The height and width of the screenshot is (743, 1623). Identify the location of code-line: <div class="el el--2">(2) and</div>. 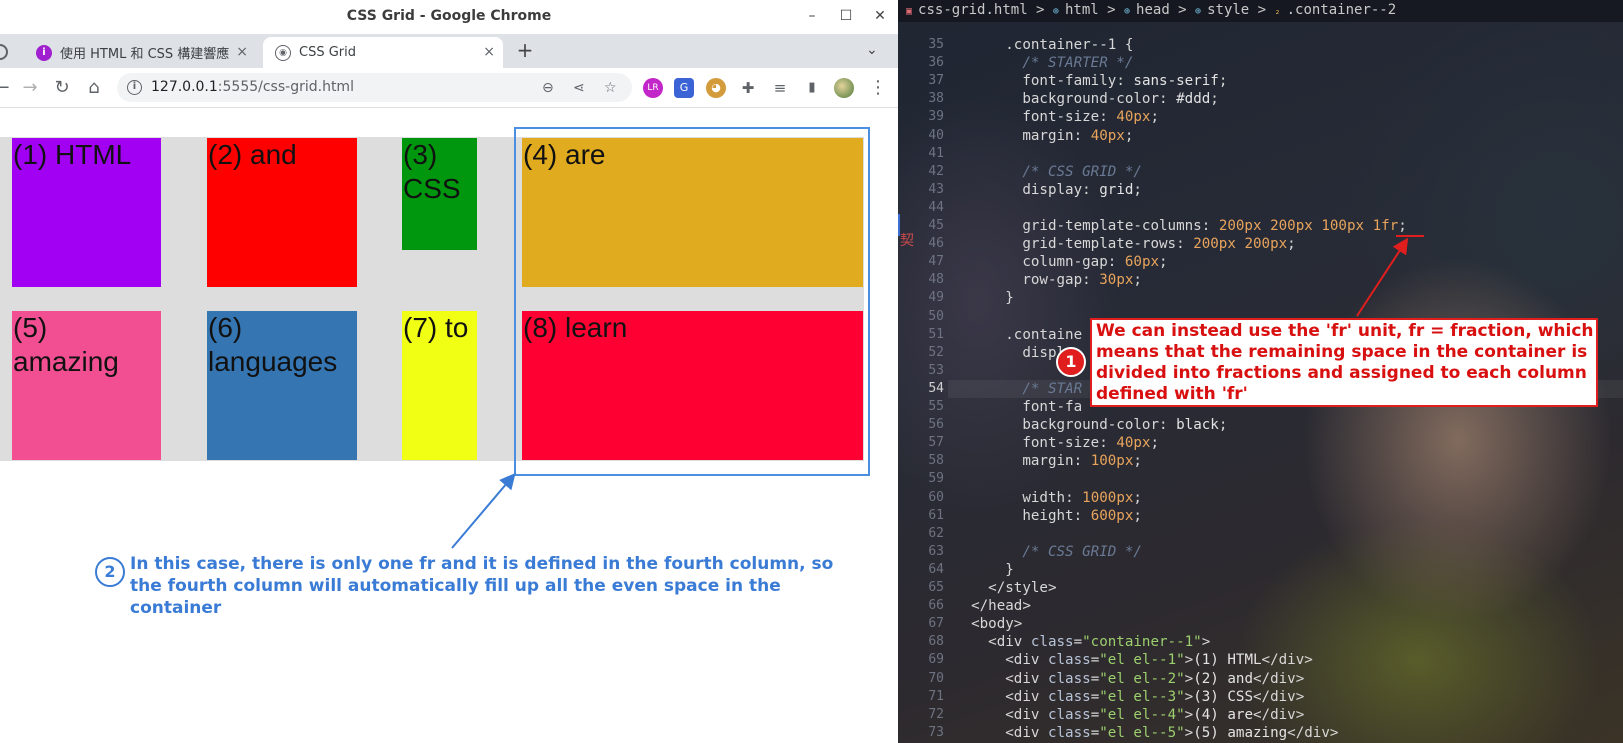
(1129, 679).